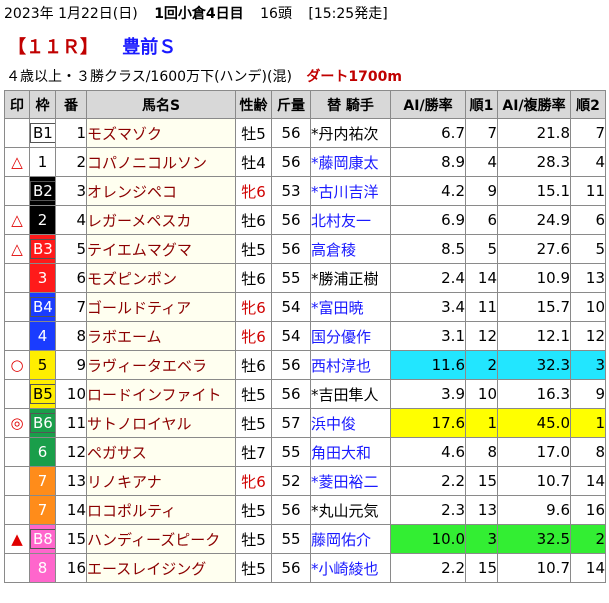 This screenshot has height=603, width=609. I want to click on horse-name: ラヴィータエベラ, so click(161, 365).